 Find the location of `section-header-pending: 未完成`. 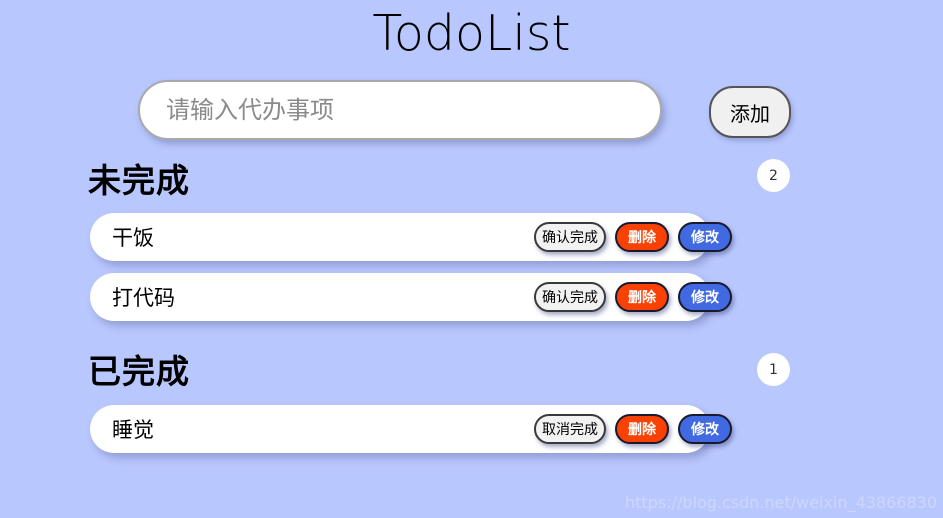

section-header-pending: 未完成 is located at coordinates (139, 180).